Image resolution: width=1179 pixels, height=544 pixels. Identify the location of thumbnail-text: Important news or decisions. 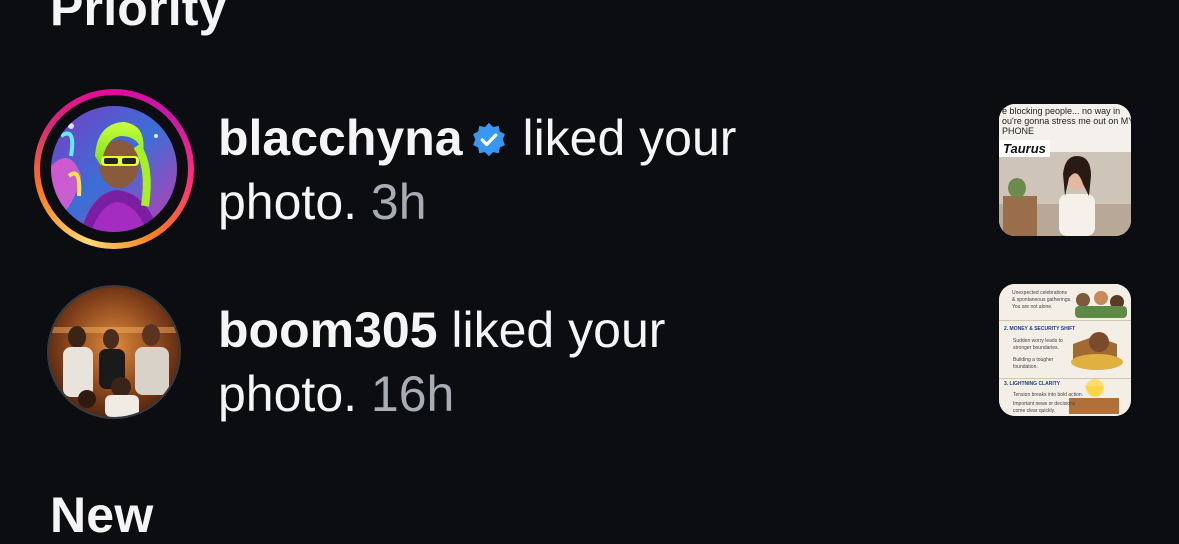
(1044, 404).